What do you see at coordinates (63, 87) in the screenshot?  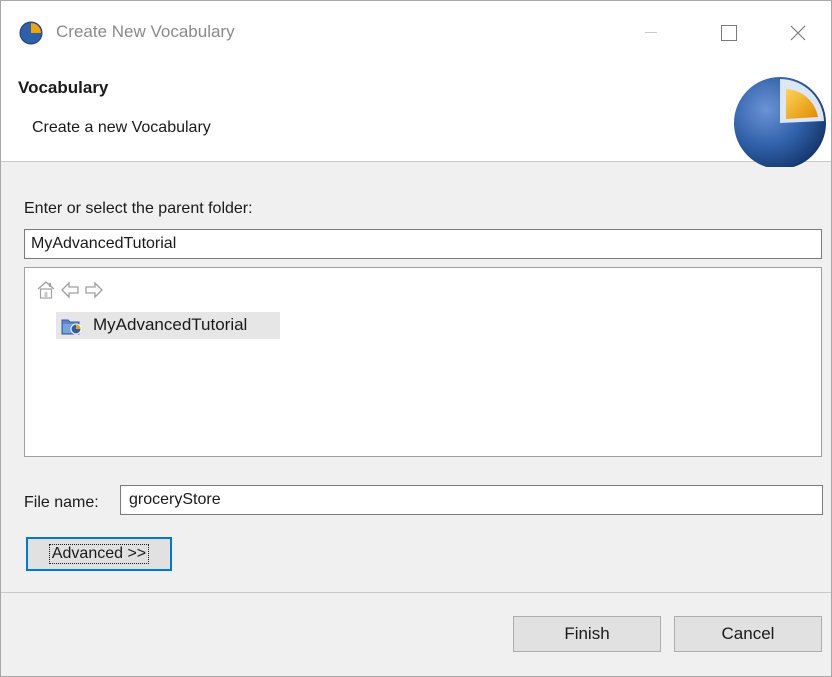 I see `banner-title: Vocabulary` at bounding box center [63, 87].